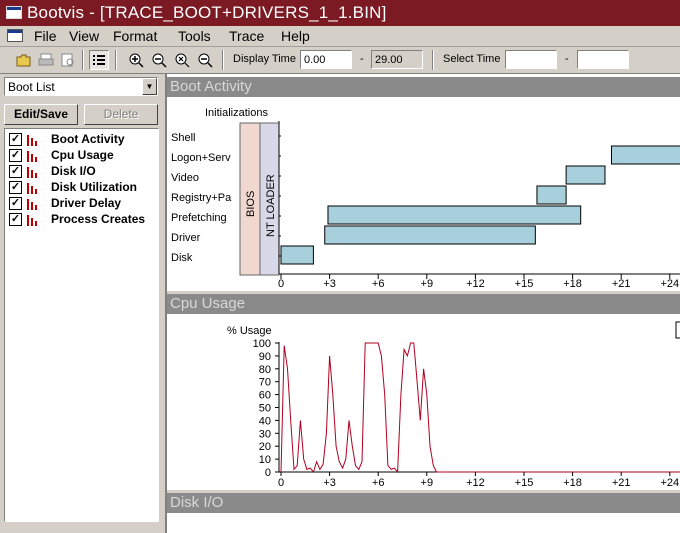 The image size is (680, 533). What do you see at coordinates (423, 87) in the screenshot?
I see `boot-activity-header: Boot Activity` at bounding box center [423, 87].